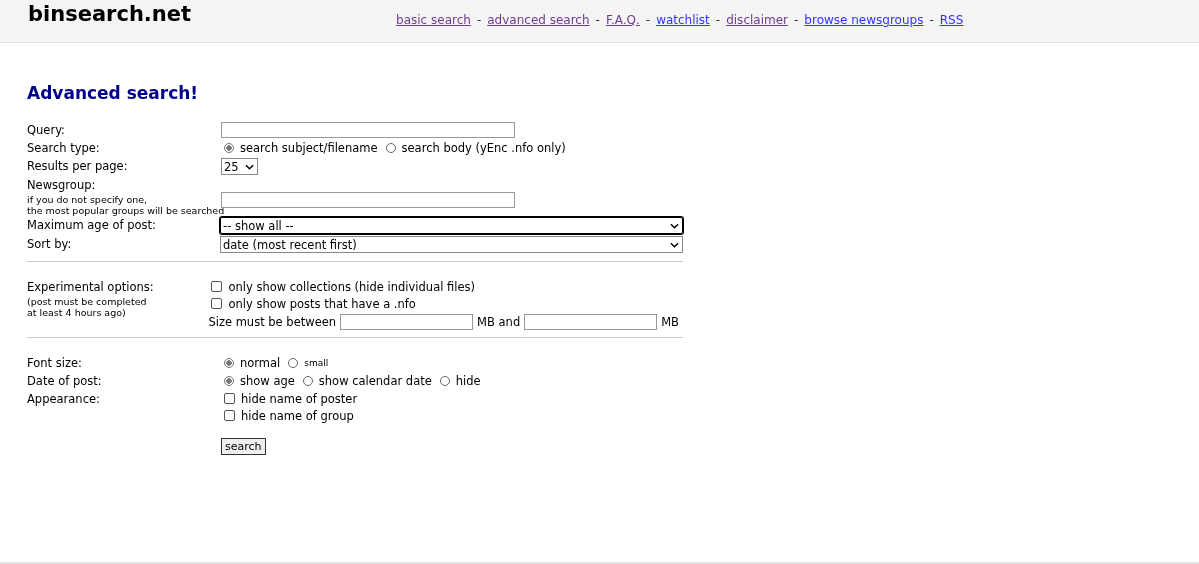 This screenshot has width=1199, height=564. I want to click on field-label: Font size:, so click(55, 363).